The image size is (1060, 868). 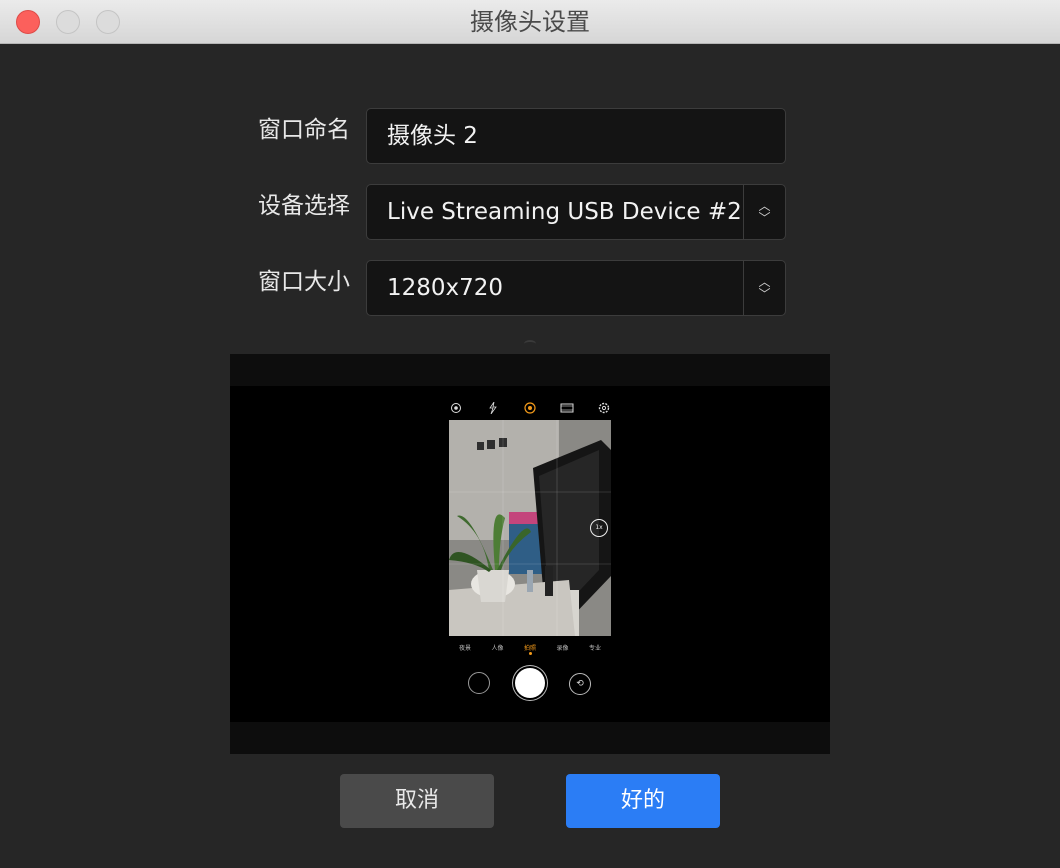 What do you see at coordinates (456, 408) in the screenshot?
I see `eye-icon` at bounding box center [456, 408].